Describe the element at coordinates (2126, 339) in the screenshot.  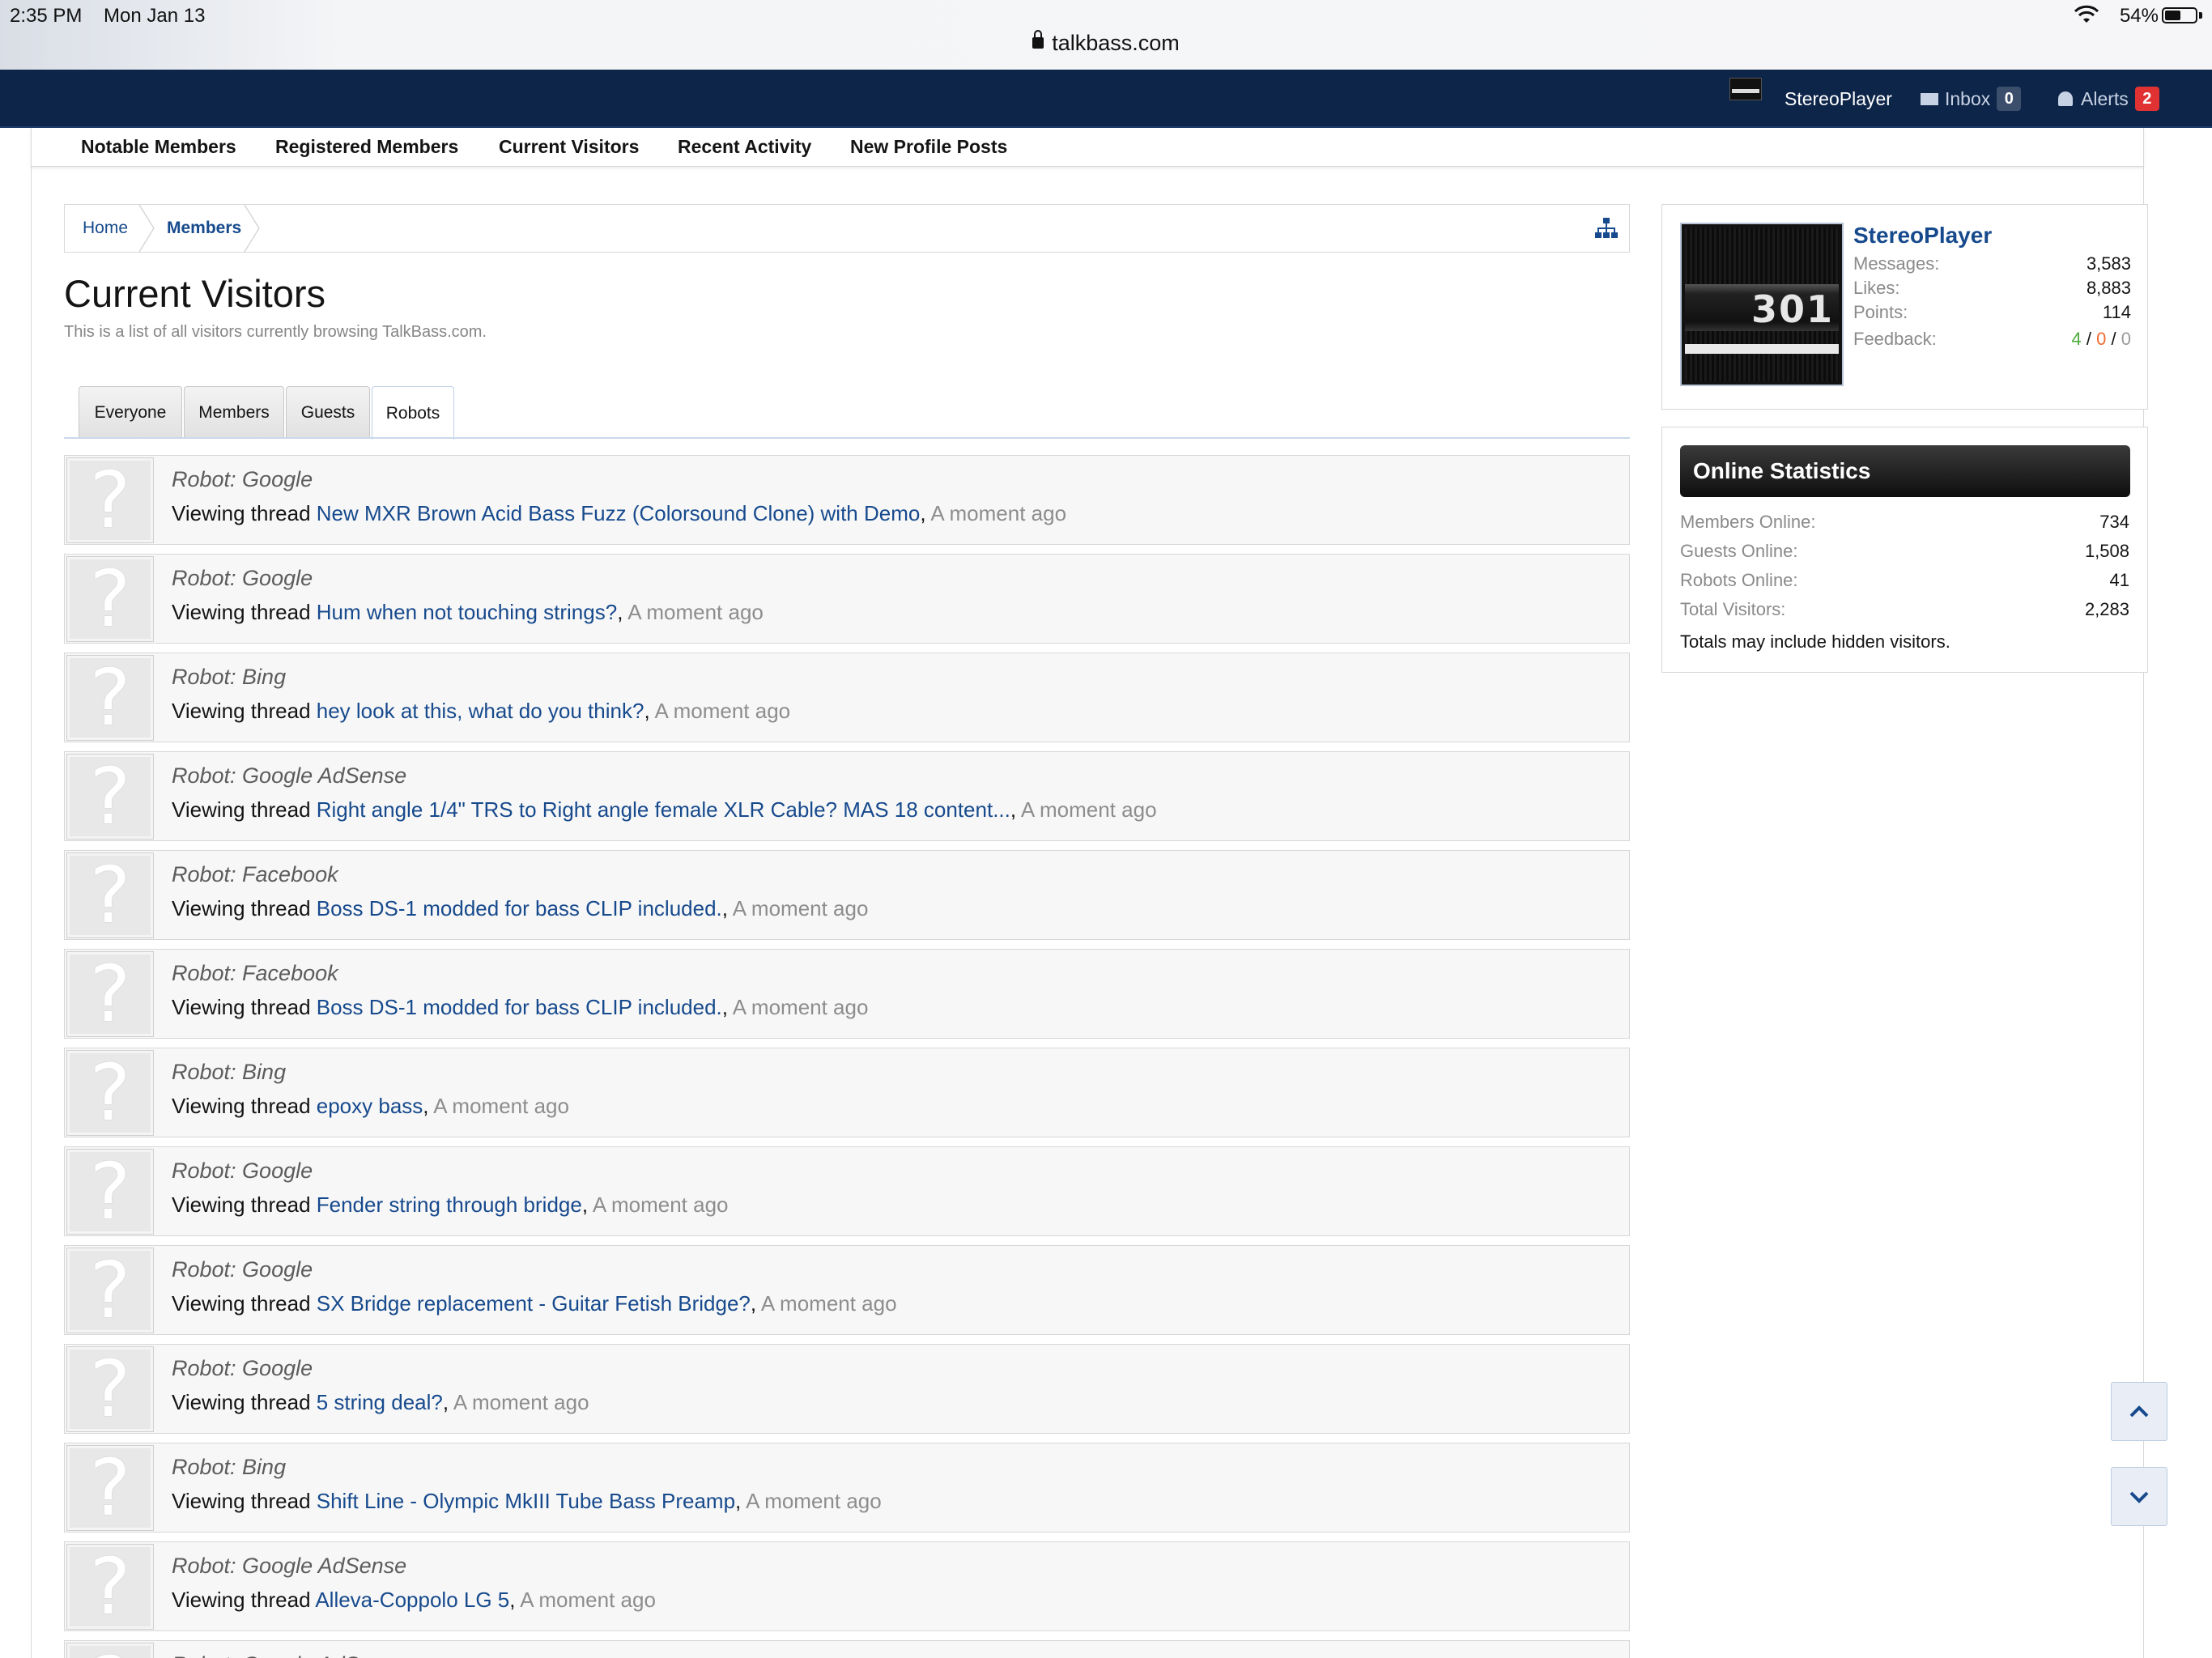
I see `feedback-negative: 0` at that location.